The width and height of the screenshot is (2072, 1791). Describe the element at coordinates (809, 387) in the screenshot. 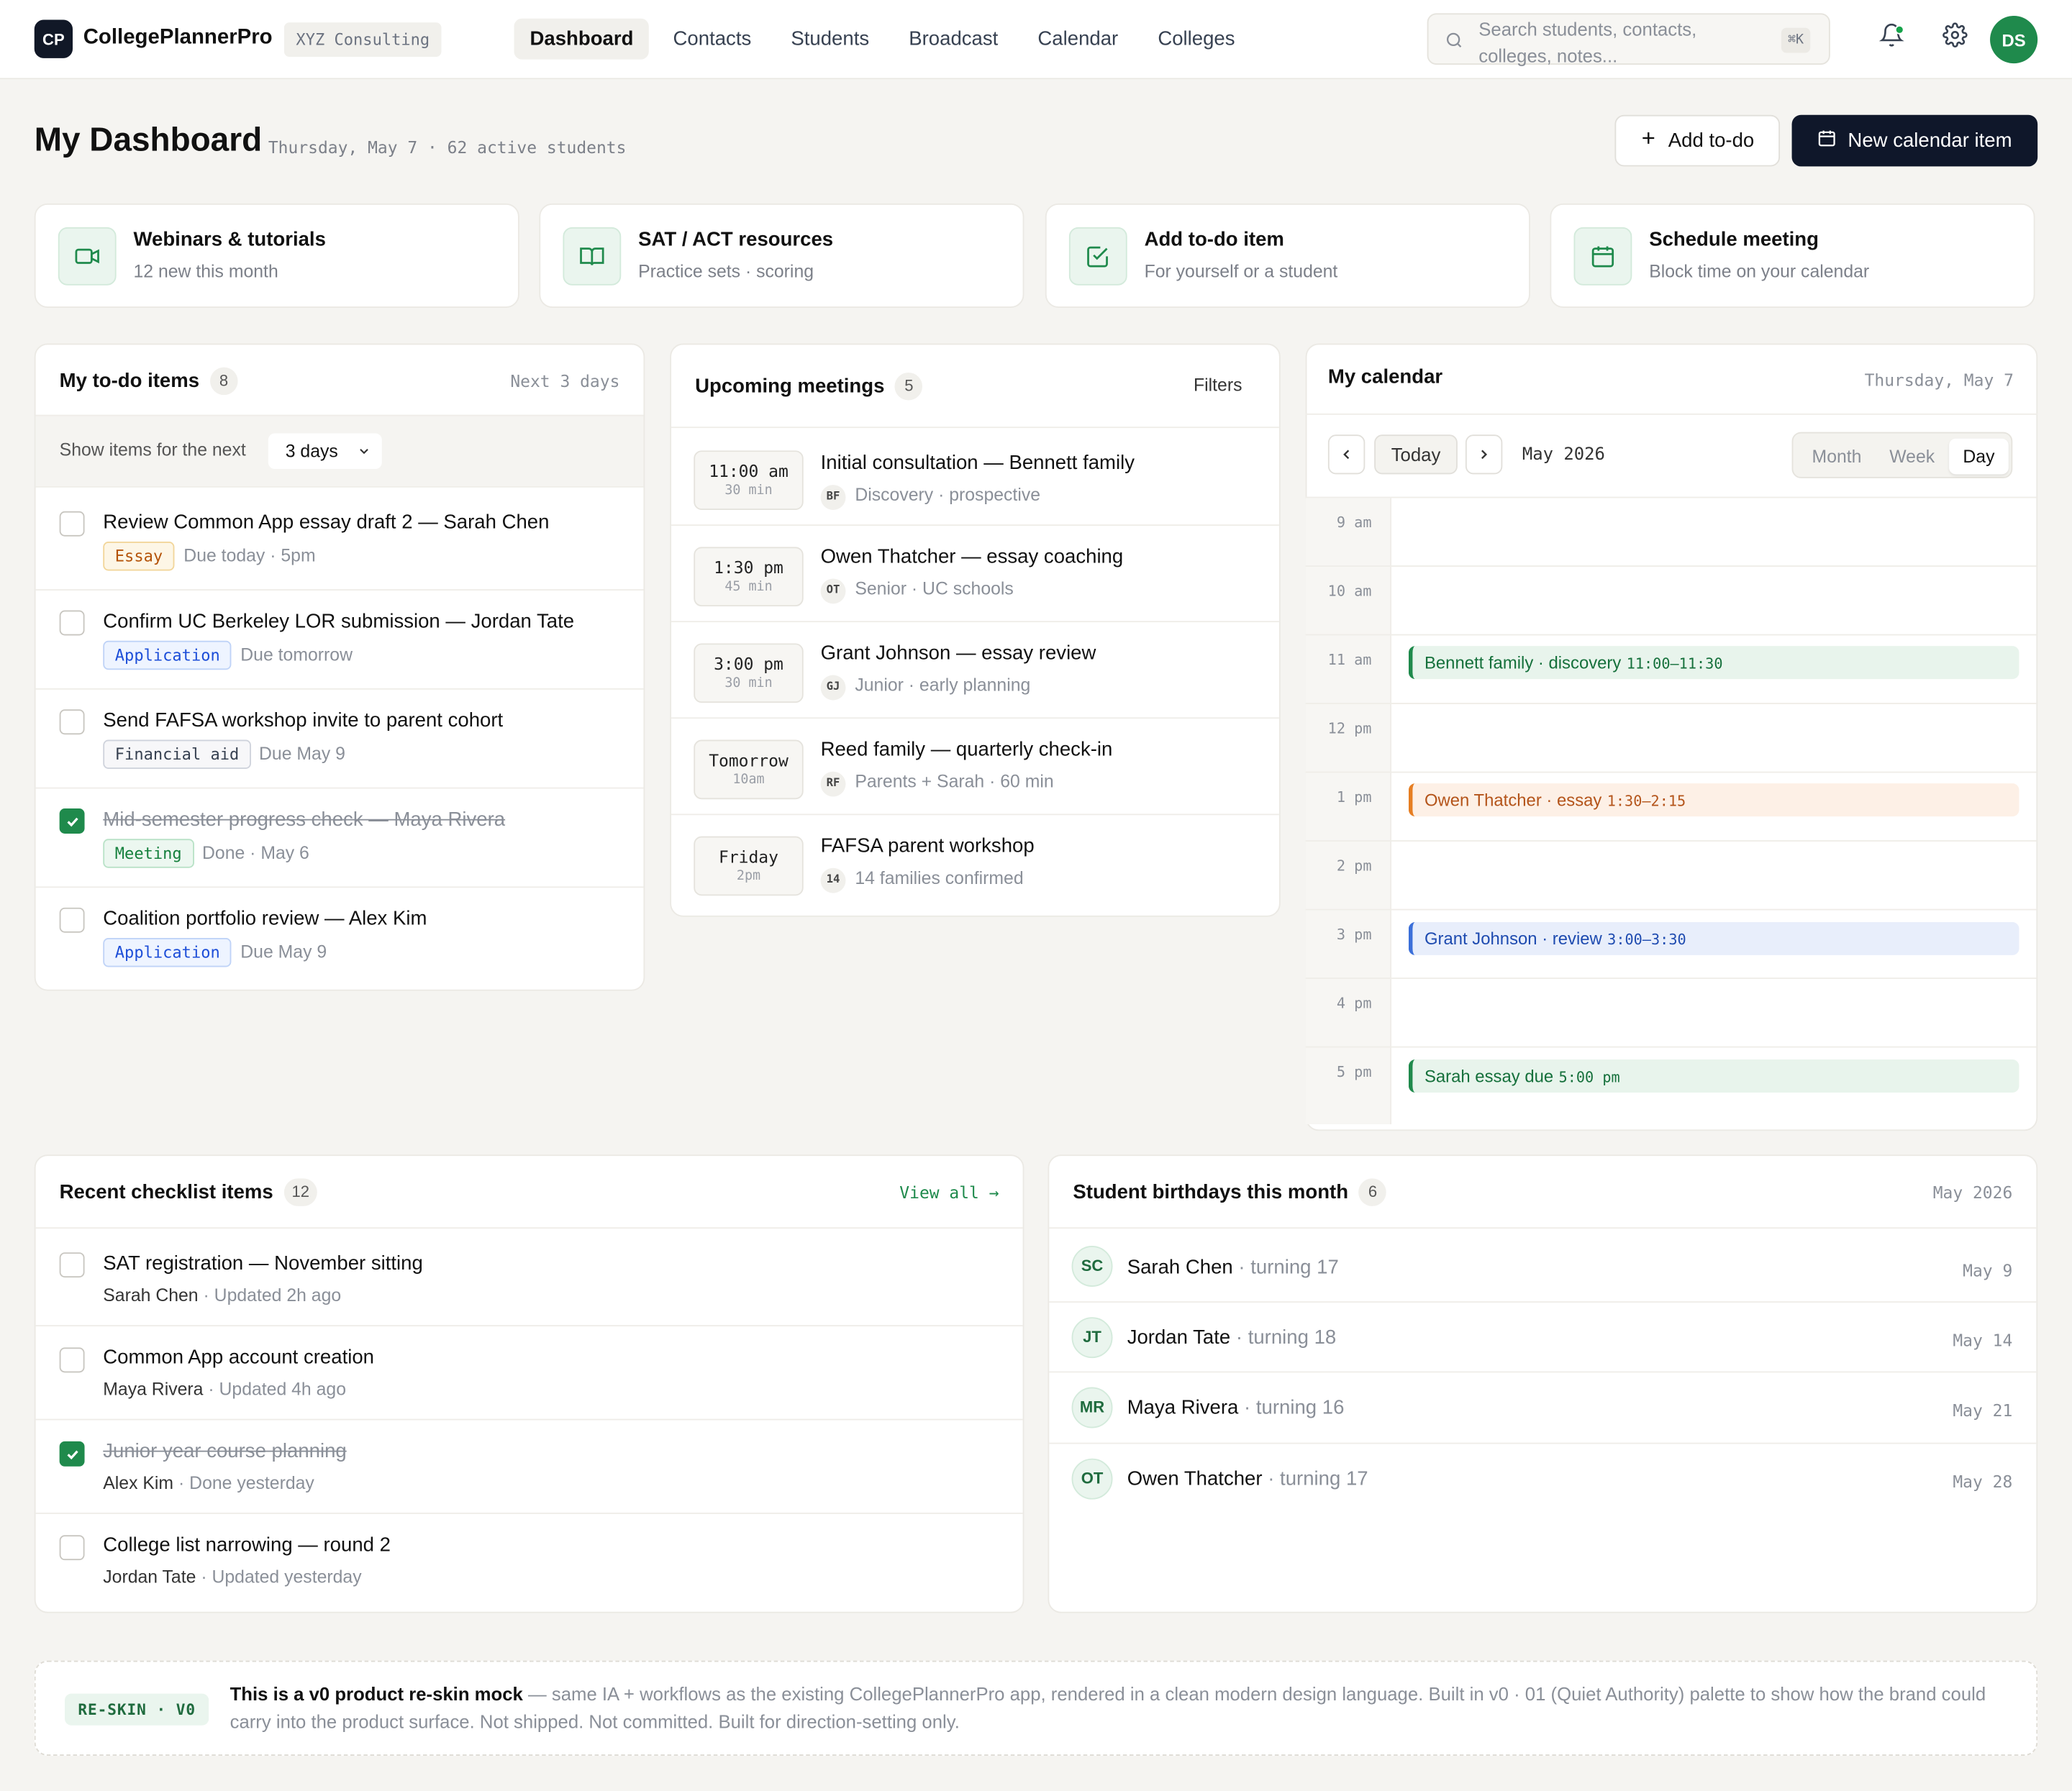

I see `meetings-title: Upcoming meetings 5` at that location.